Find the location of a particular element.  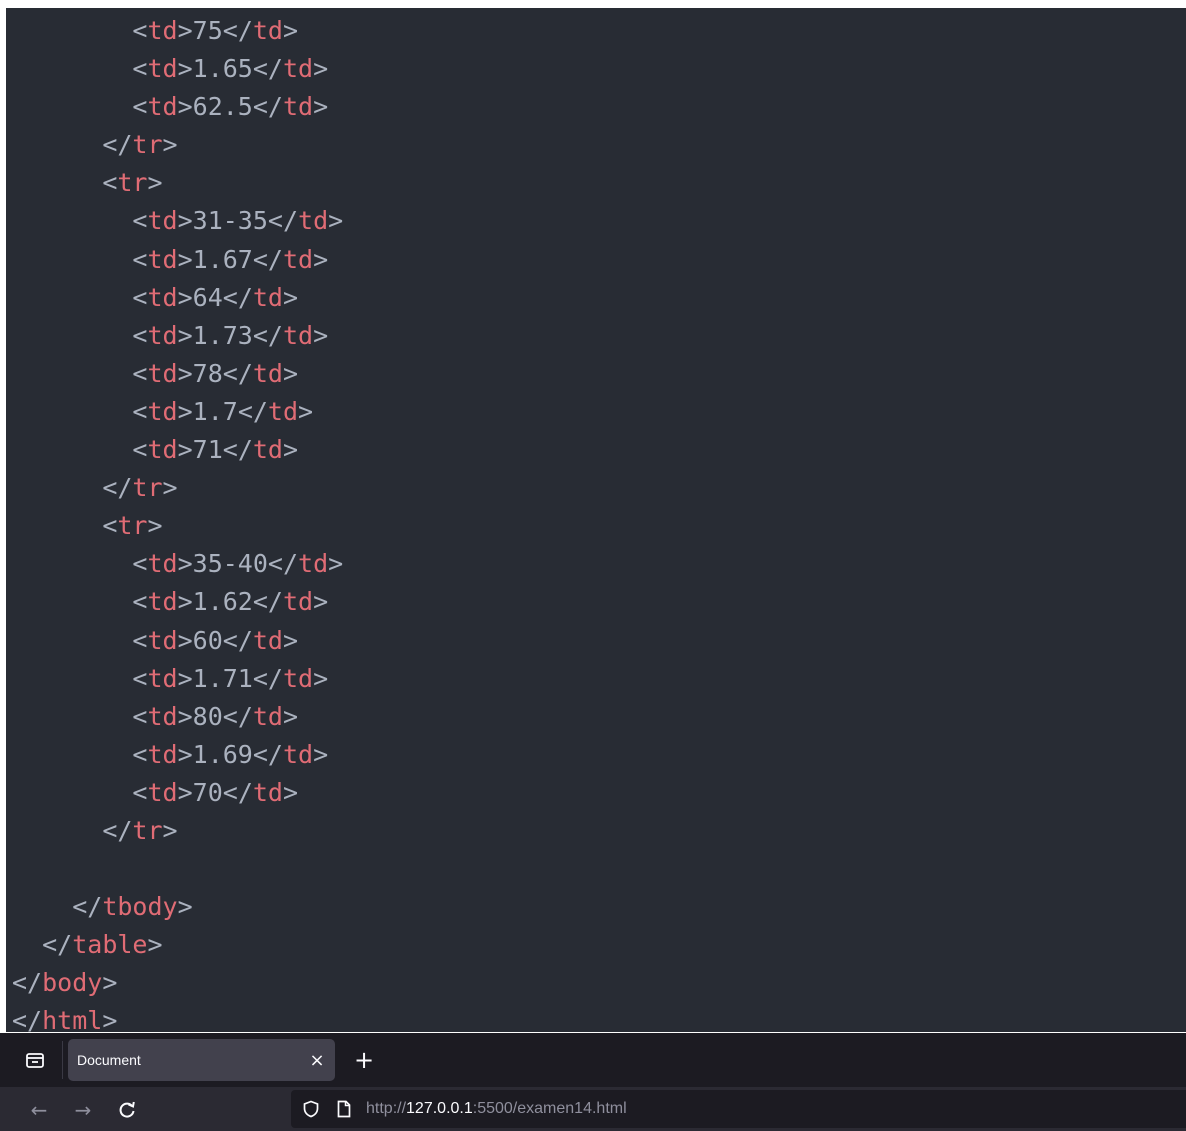

tag-content: 1.67 is located at coordinates (222, 259).